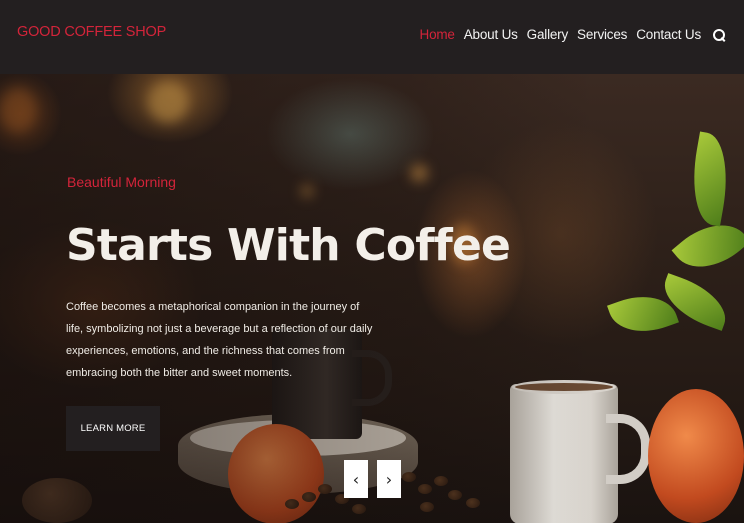  What do you see at coordinates (288, 245) in the screenshot?
I see `hero-headline: Starts With Coffee` at bounding box center [288, 245].